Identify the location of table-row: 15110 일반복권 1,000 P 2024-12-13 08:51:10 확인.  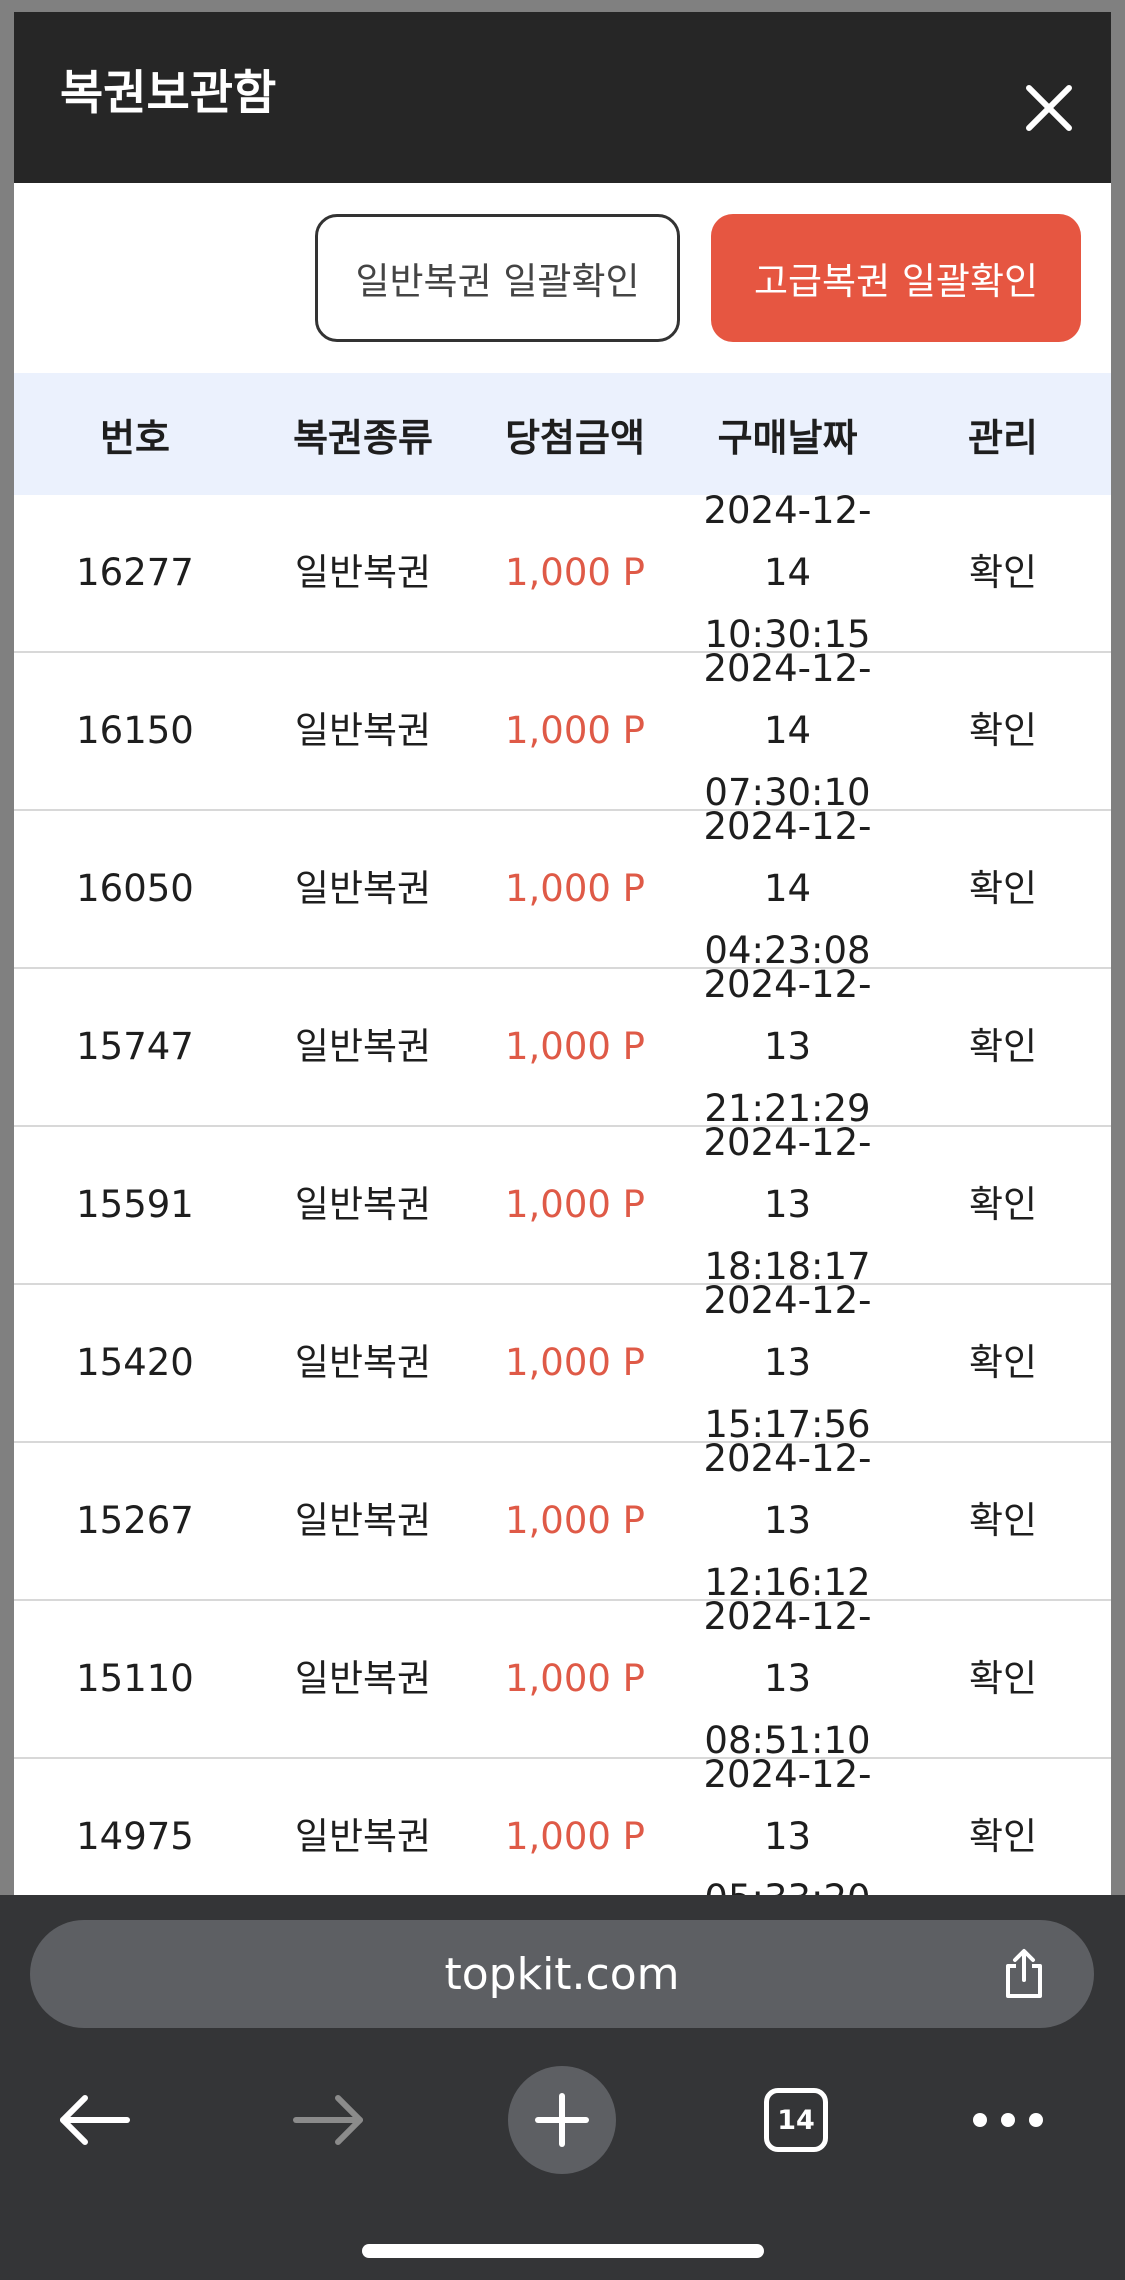
(562, 1678).